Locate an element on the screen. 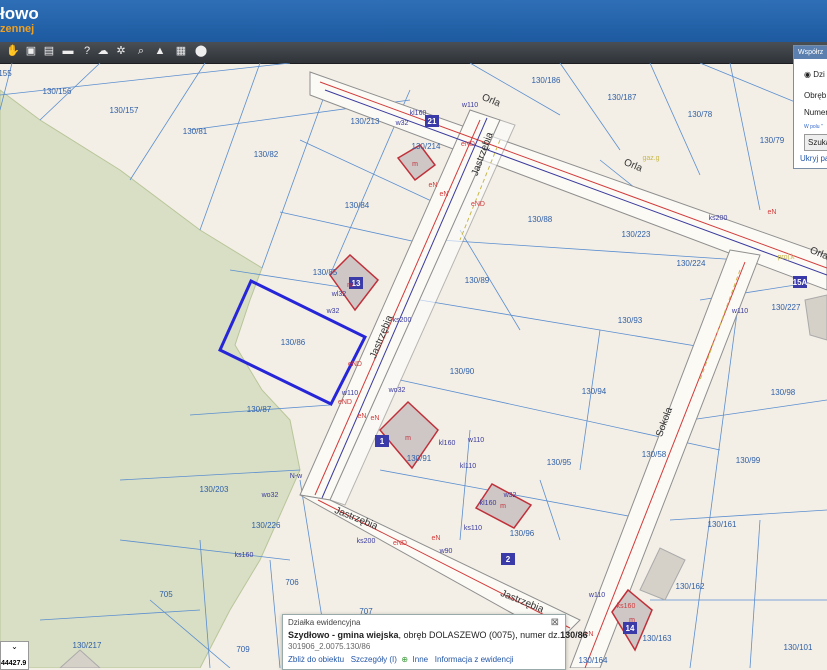 The image size is (827, 670). building-number: 21 is located at coordinates (432, 121).